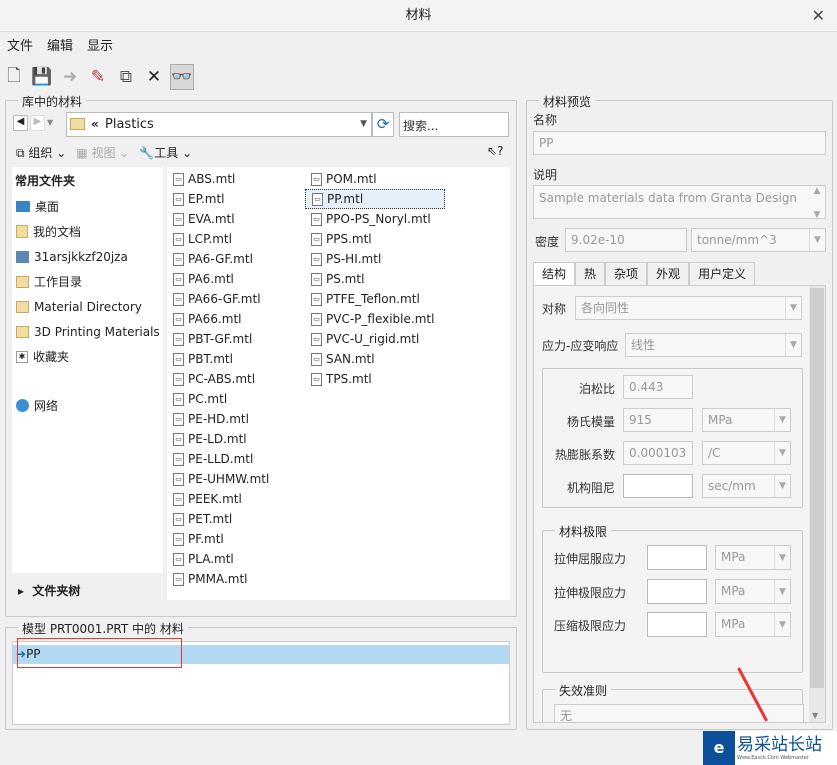  I want to click on damping-unit-select: sec/mm ▼, so click(746, 486).